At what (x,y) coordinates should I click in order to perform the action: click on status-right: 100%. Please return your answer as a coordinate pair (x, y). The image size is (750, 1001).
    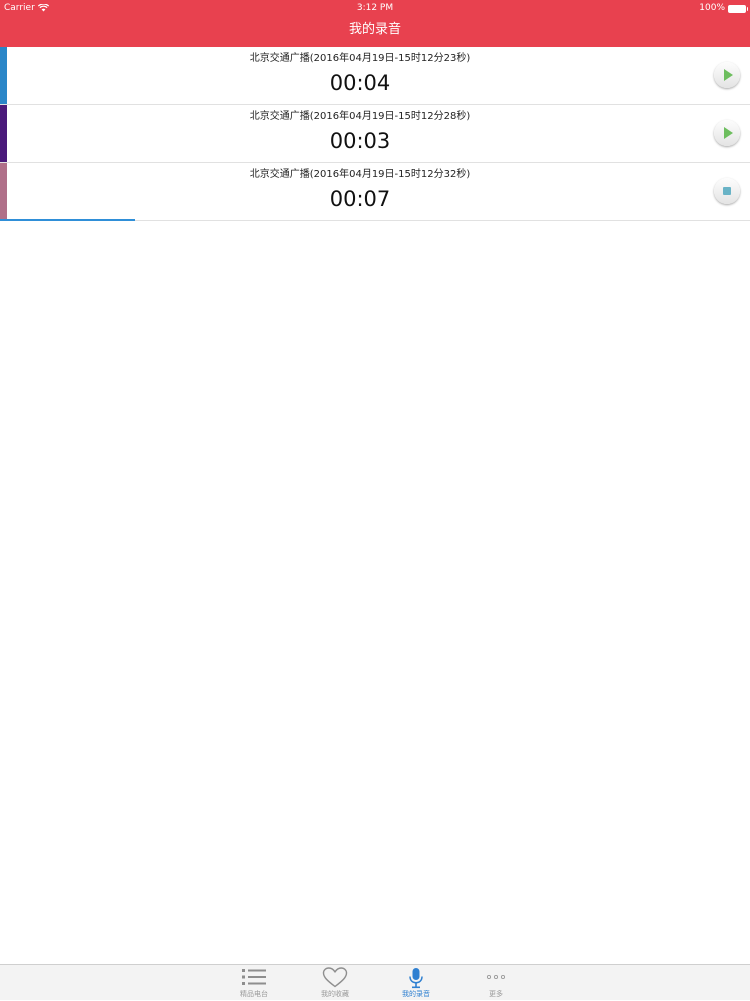
    Looking at the image, I should click on (723, 8).